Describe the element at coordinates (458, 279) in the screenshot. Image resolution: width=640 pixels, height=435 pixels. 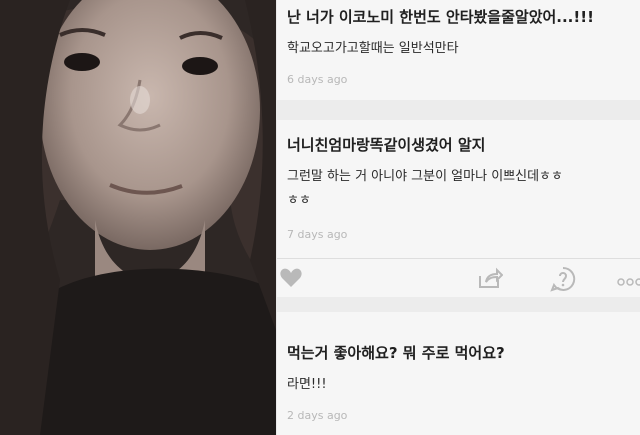
I see `action-bar` at that location.